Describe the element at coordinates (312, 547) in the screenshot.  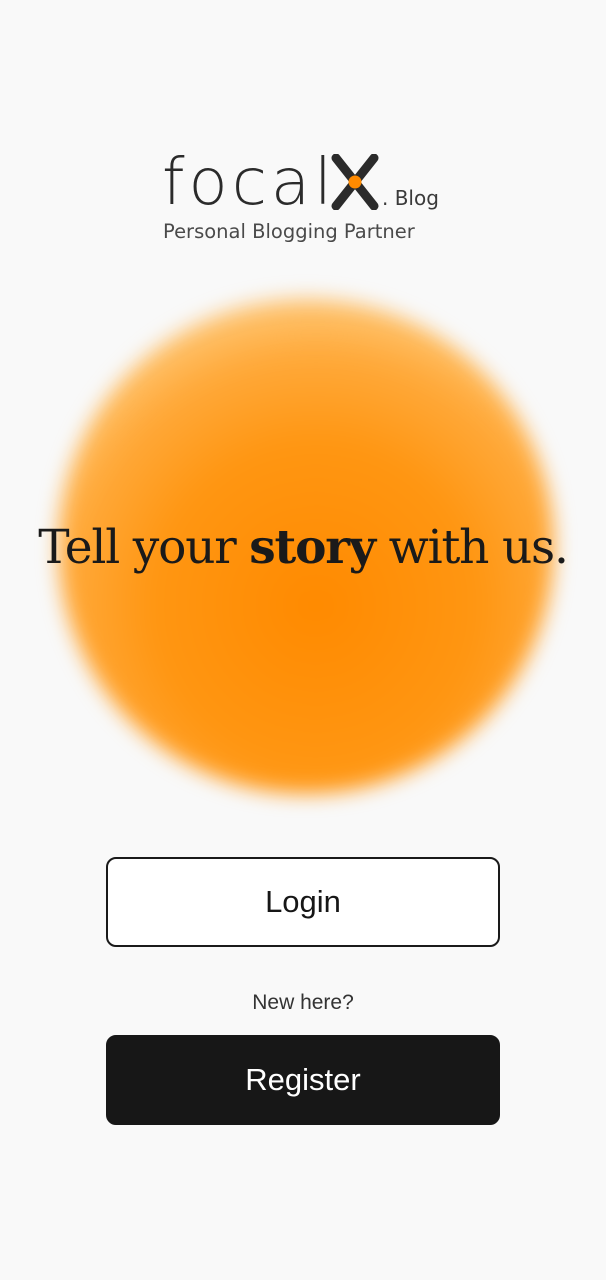
I see `headline-emphasis: story` at that location.